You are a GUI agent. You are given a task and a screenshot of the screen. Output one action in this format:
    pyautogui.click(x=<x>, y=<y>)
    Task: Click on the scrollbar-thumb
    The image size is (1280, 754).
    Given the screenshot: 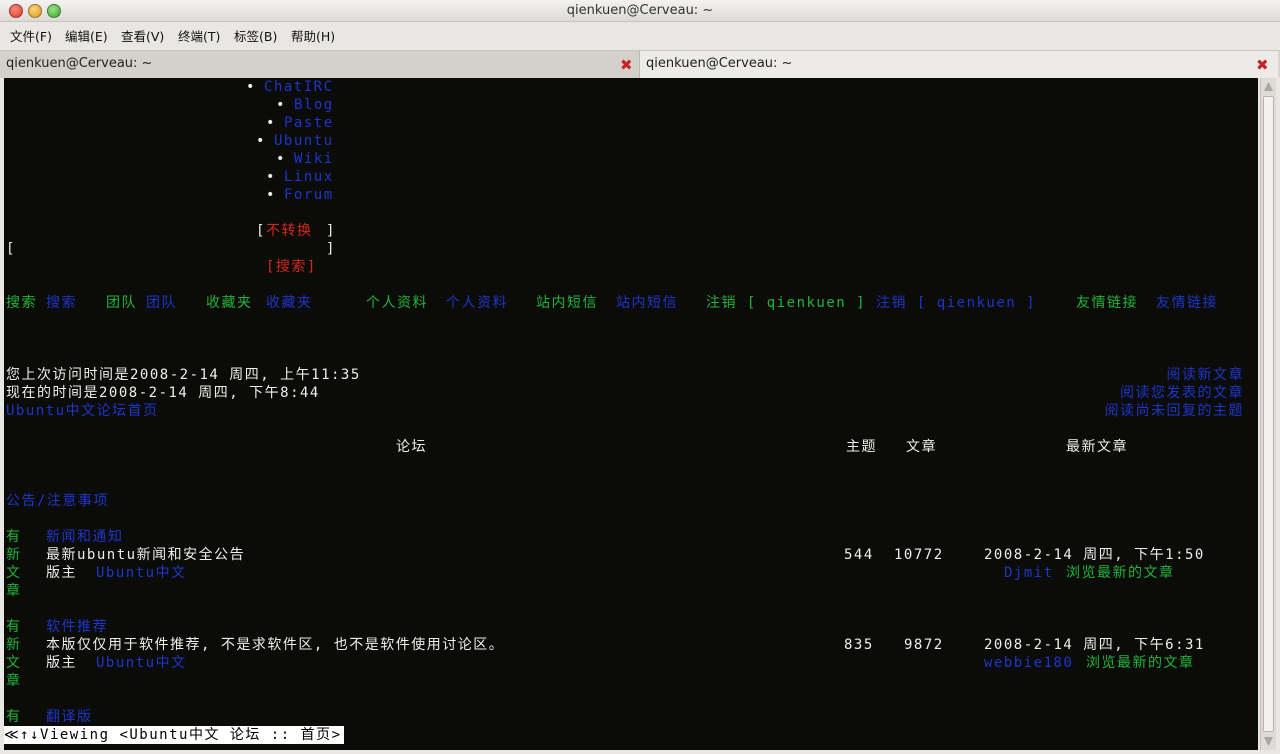 What is the action you would take?
    pyautogui.click(x=1268, y=414)
    